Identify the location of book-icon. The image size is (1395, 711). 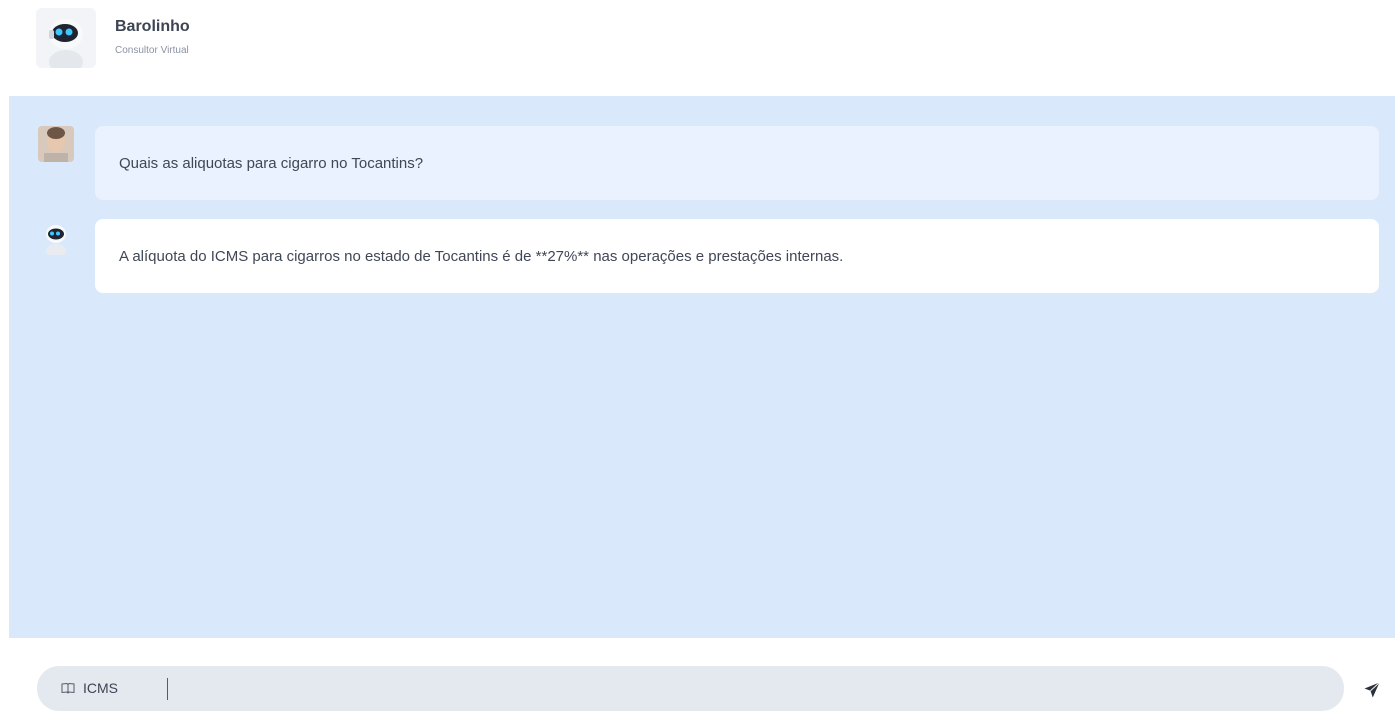
(68, 688).